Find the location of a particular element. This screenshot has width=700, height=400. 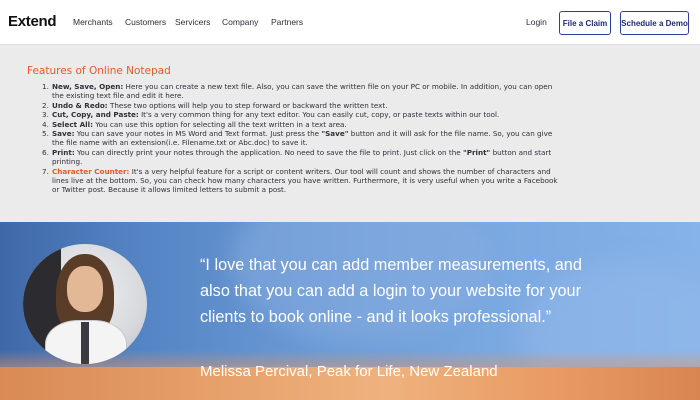

feature-title: Select All: is located at coordinates (72, 124).